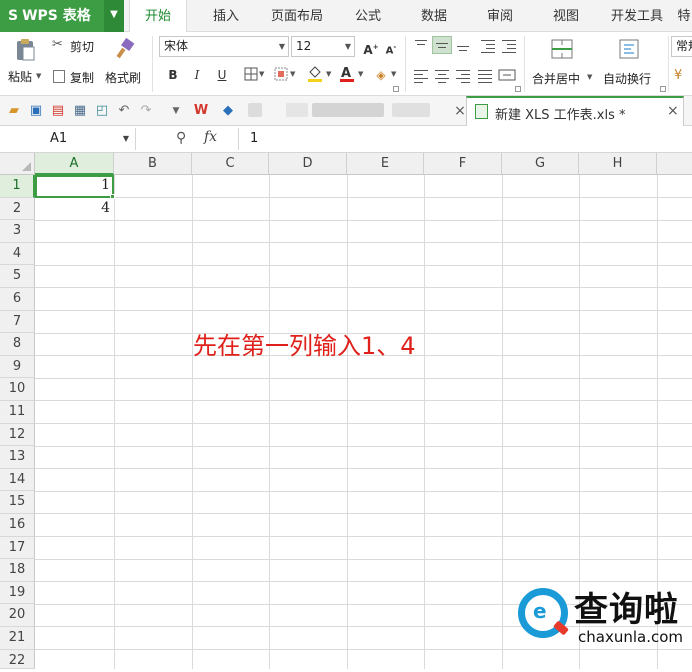  Describe the element at coordinates (562, 49) in the screenshot. I see `merge-center-icon` at that location.